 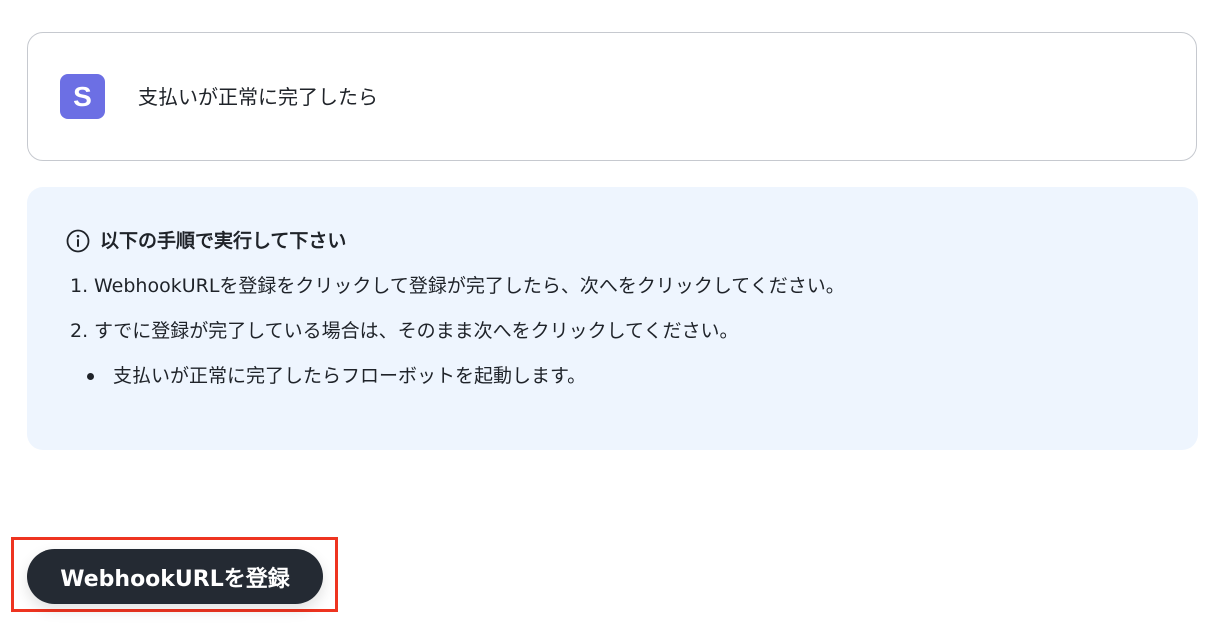 I want to click on instruction-step-2: 2. すでに登録が完了している場合は、そのまま次へをクリックしてください。, so click(x=404, y=331).